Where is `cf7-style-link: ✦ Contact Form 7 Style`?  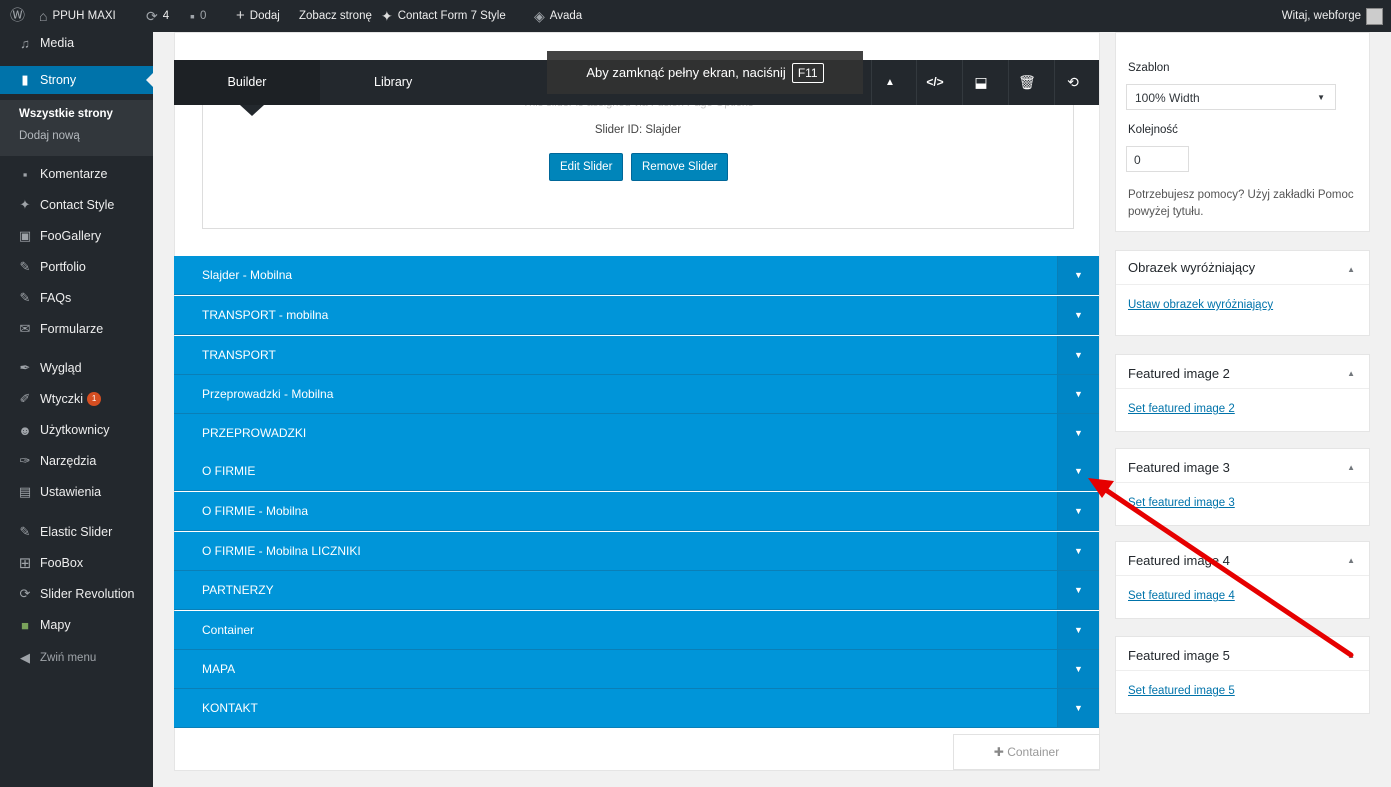 cf7-style-link: ✦ Contact Form 7 Style is located at coordinates (443, 16).